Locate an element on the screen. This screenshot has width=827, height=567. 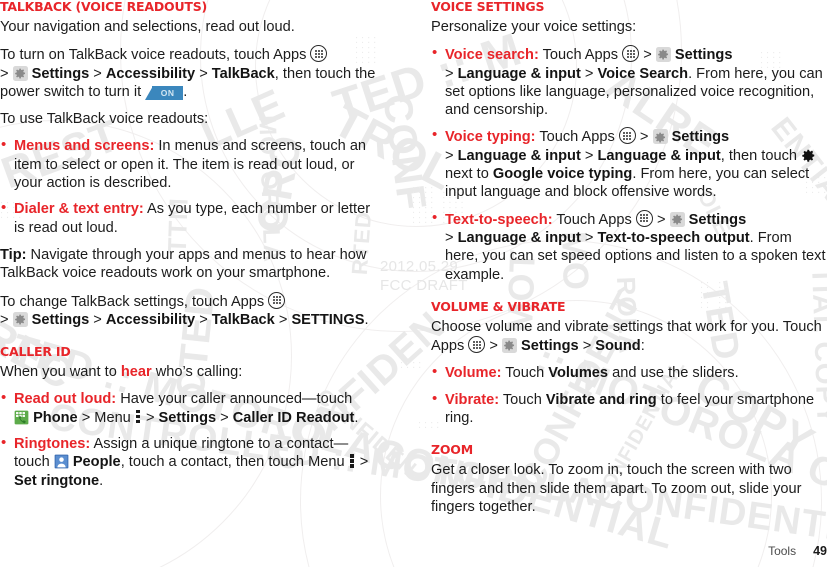
chevron-gt-18: > is located at coordinates (449, 237).